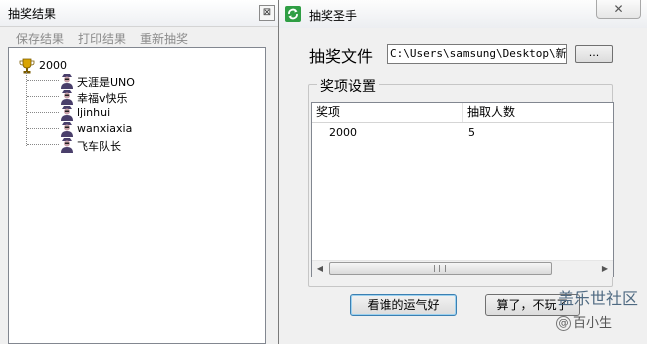 The height and width of the screenshot is (344, 647). Describe the element at coordinates (99, 146) in the screenshot. I see `tree-node-label: 飞车队长` at that location.